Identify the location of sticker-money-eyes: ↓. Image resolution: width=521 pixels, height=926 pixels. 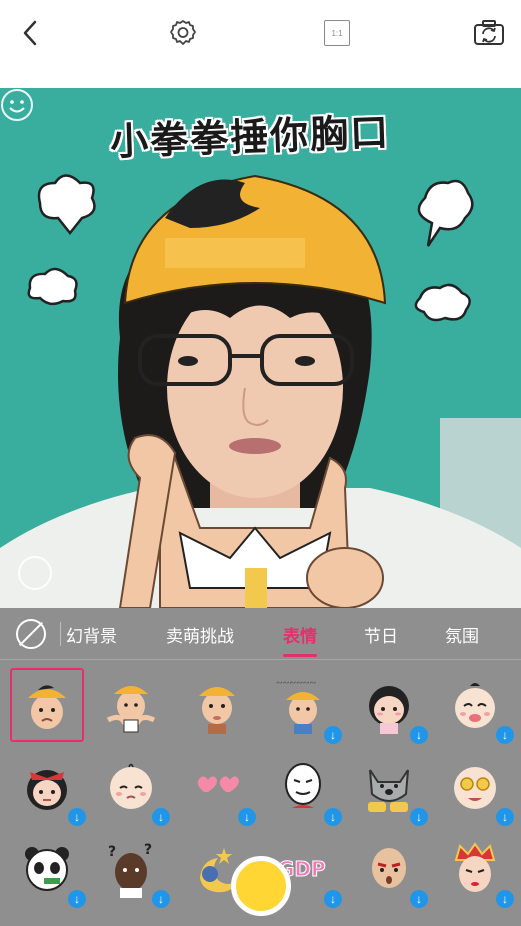
(476, 788).